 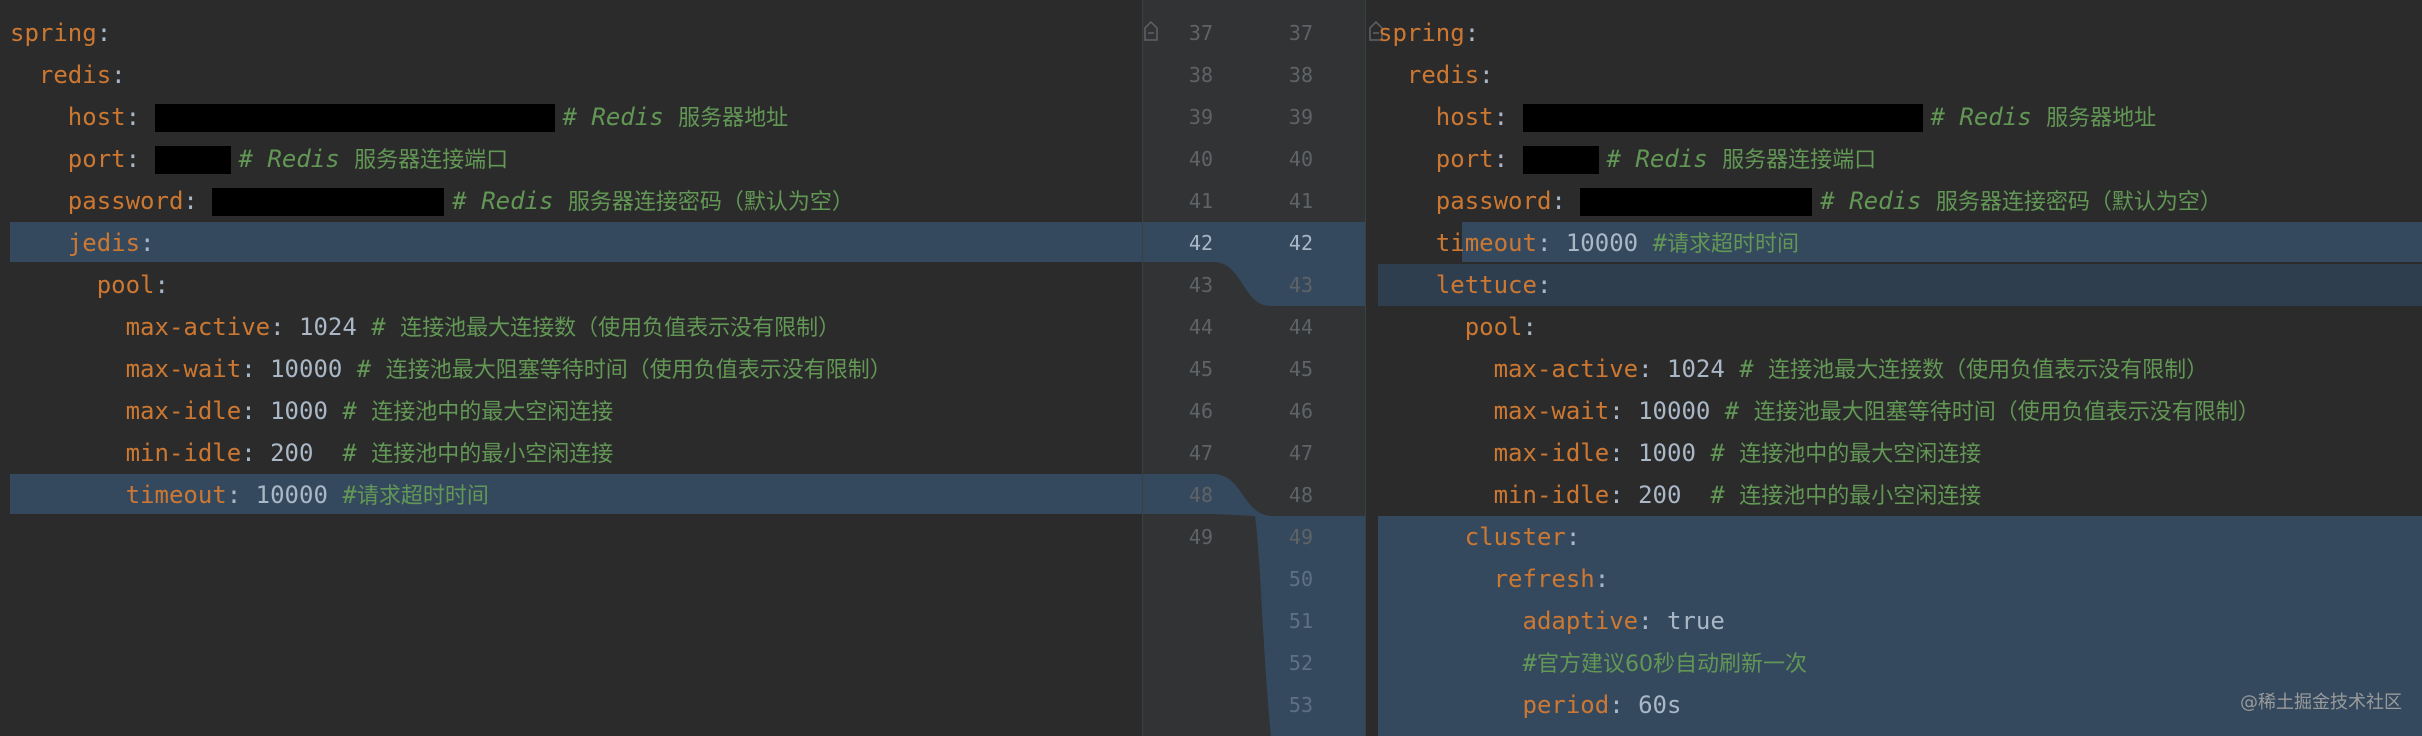 I want to click on yaml-key: max-idle, so click(x=183, y=411).